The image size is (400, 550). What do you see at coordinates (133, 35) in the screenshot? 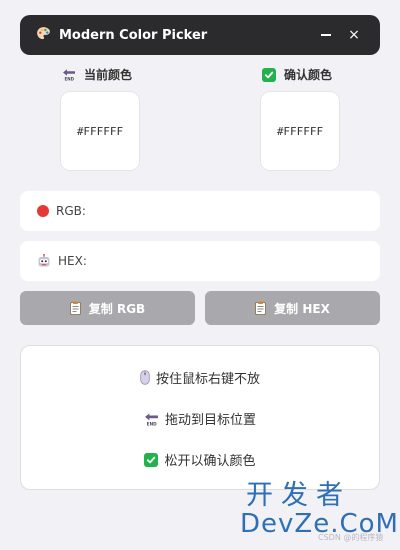
I see `window-title: Modern Color Picker` at bounding box center [133, 35].